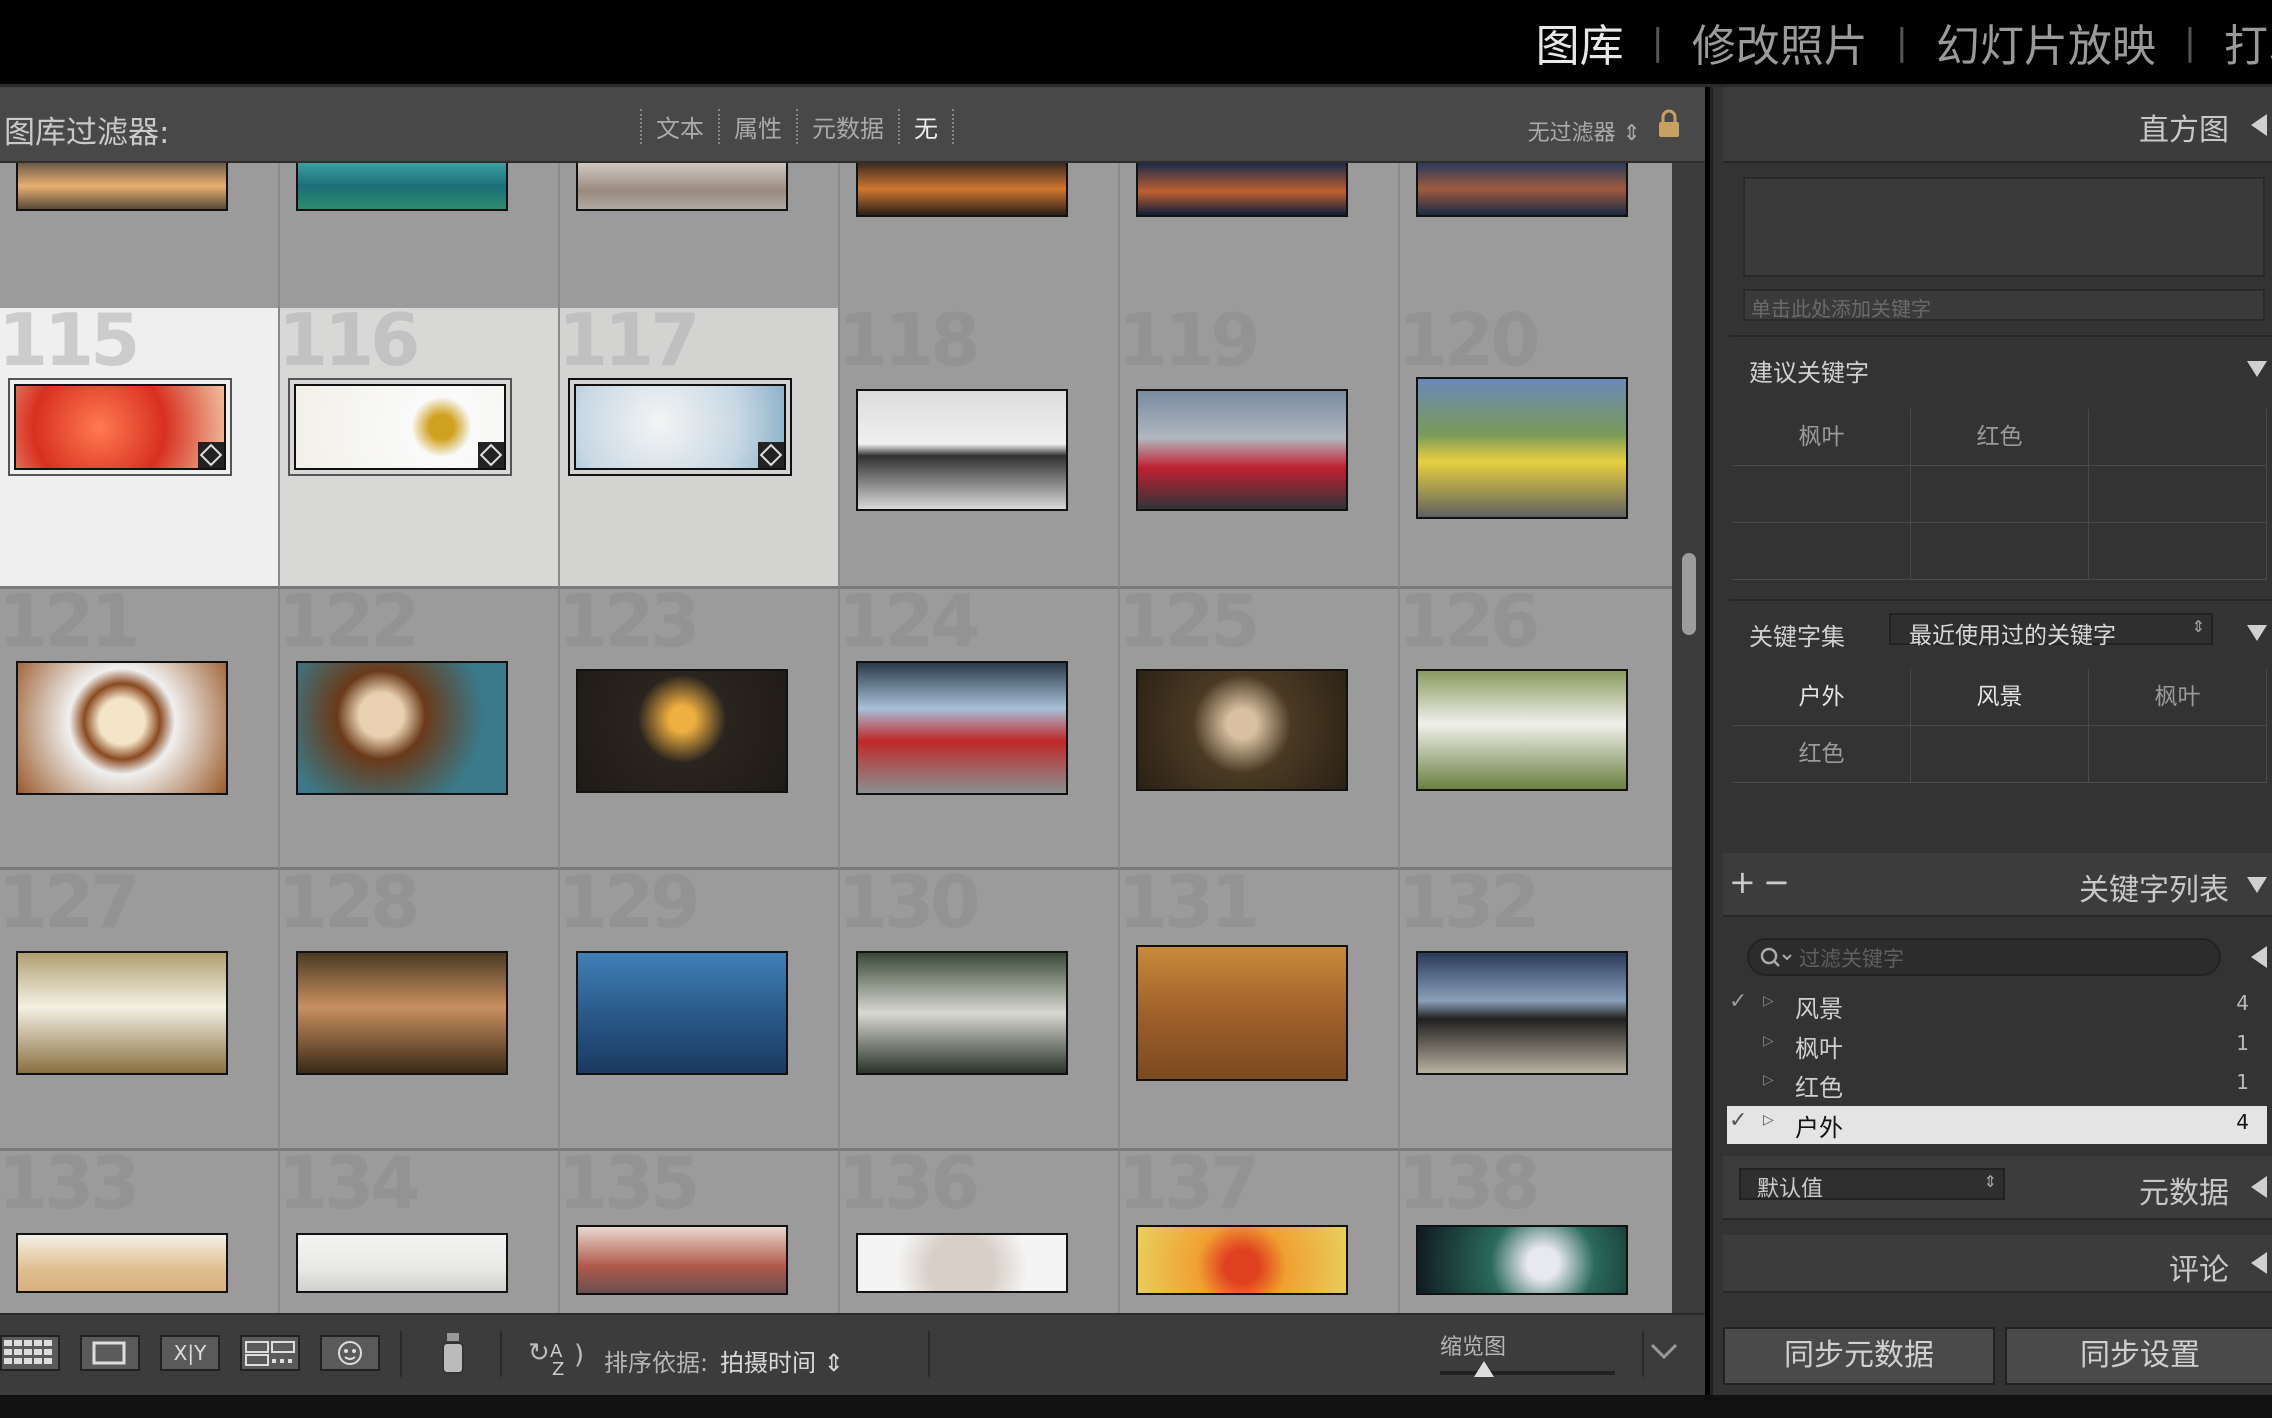 Image resolution: width=2272 pixels, height=1418 pixels. Describe the element at coordinates (1872, 1185) in the screenshot. I see `metadata-preset-select: 默认值 ⇕` at that location.